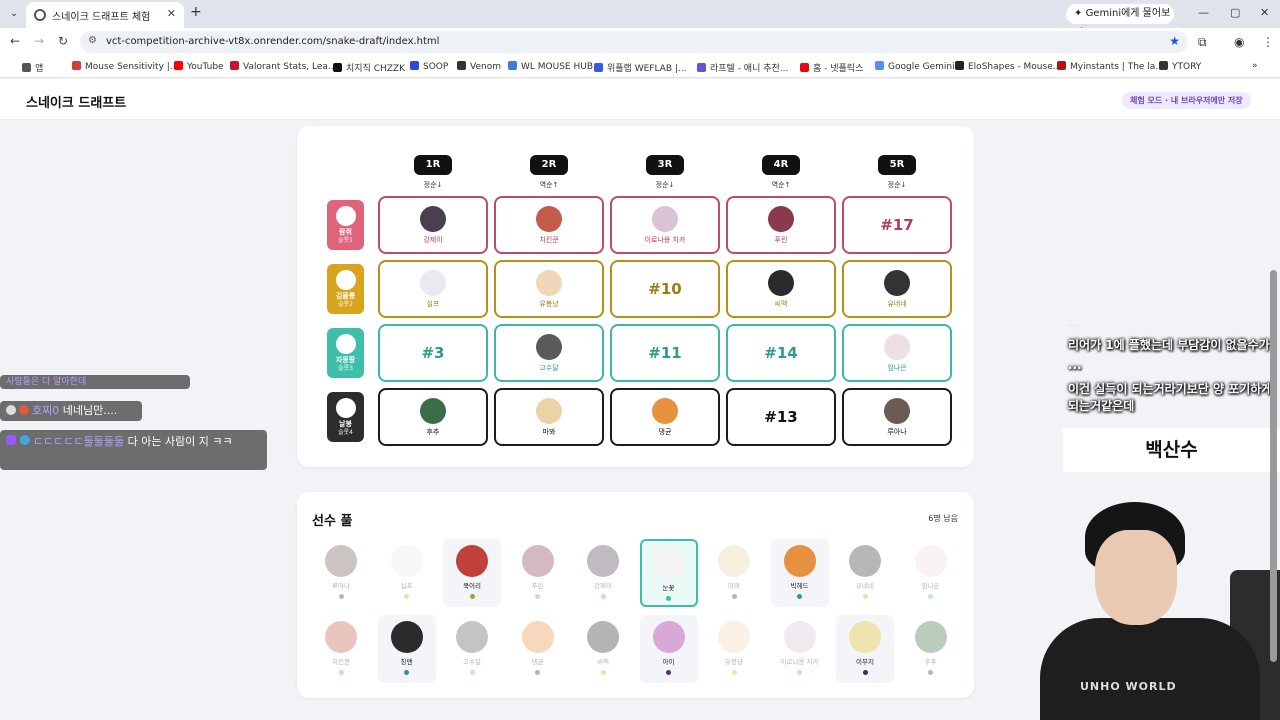  Describe the element at coordinates (63, 41) in the screenshot. I see `reload-icon: ↻` at that location.